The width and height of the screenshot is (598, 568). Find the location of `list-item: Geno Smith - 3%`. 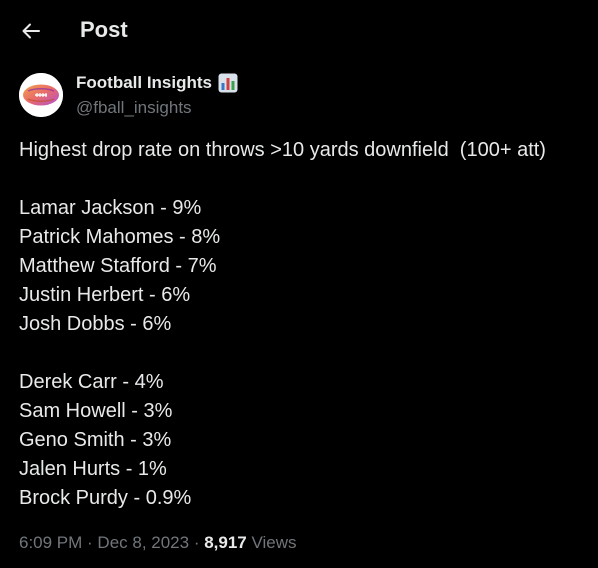

list-item: Geno Smith - 3% is located at coordinates (95, 440).